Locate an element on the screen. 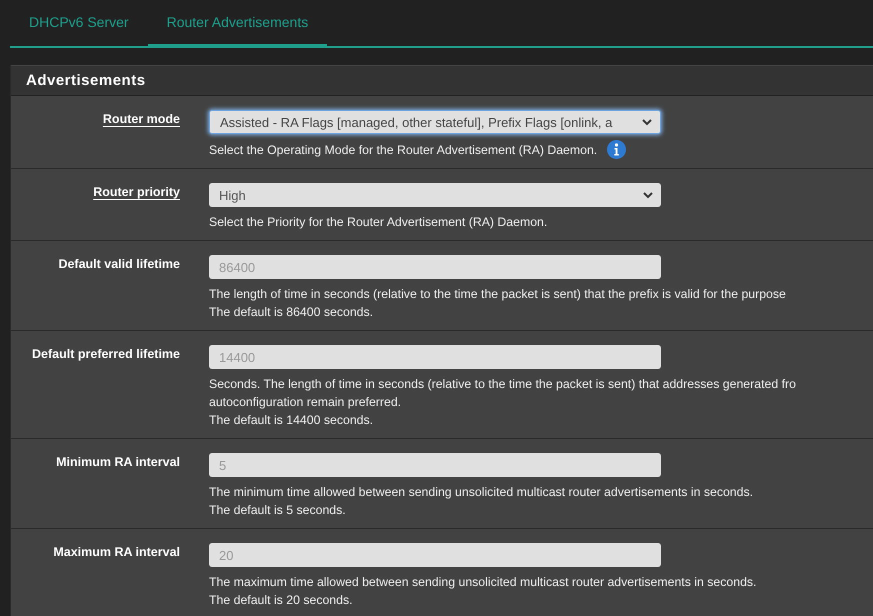 The image size is (873, 616). help-text: autoconfiguration remain preferred. is located at coordinates (305, 402).